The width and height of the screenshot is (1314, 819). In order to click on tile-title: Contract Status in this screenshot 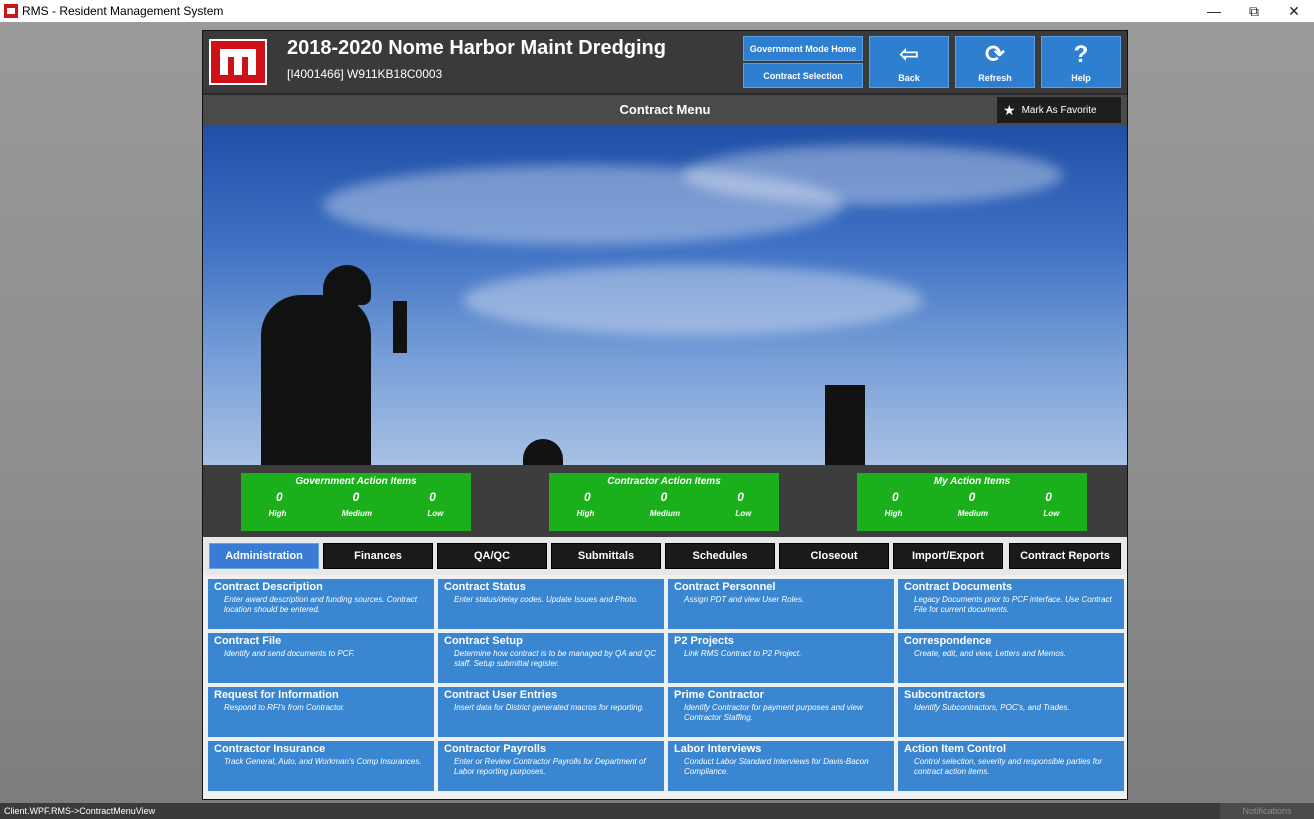, I will do `click(485, 587)`.